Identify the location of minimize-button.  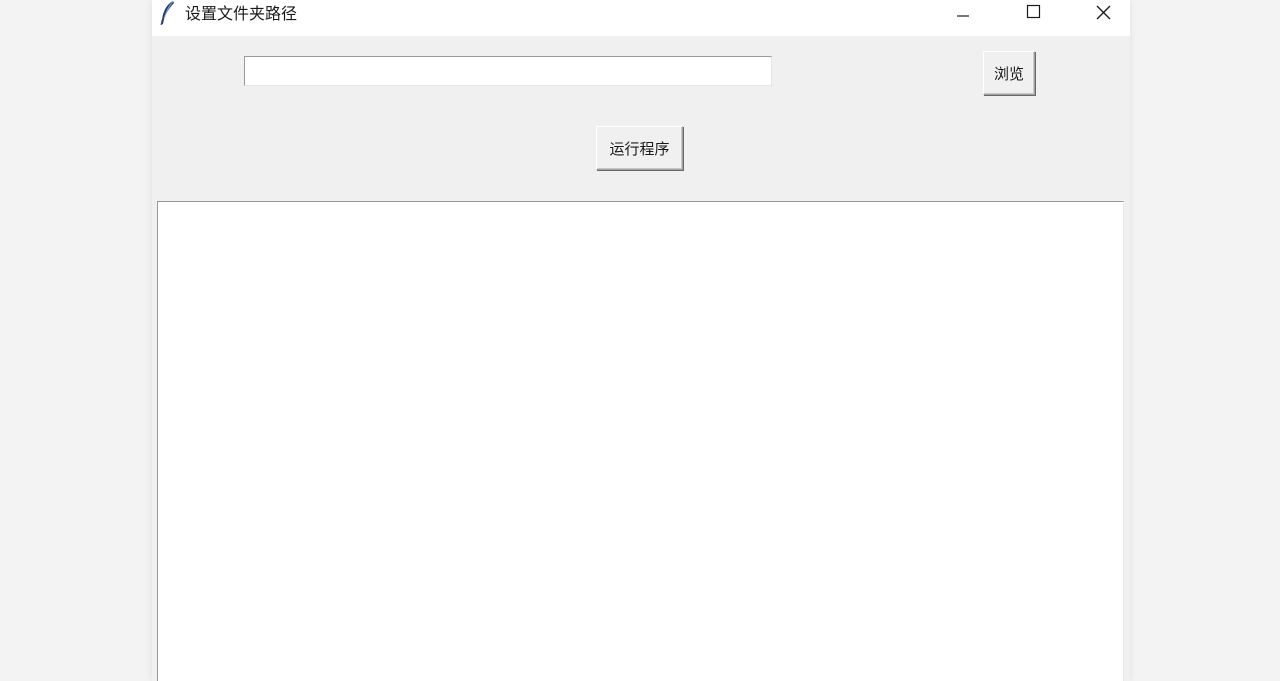
(963, 14).